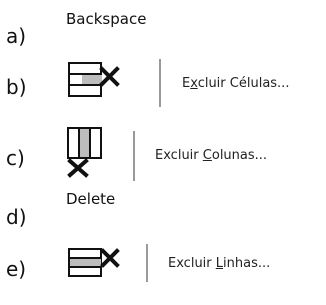  What do you see at coordinates (15, 158) in the screenshot?
I see `option-c-letter: c)` at bounding box center [15, 158].